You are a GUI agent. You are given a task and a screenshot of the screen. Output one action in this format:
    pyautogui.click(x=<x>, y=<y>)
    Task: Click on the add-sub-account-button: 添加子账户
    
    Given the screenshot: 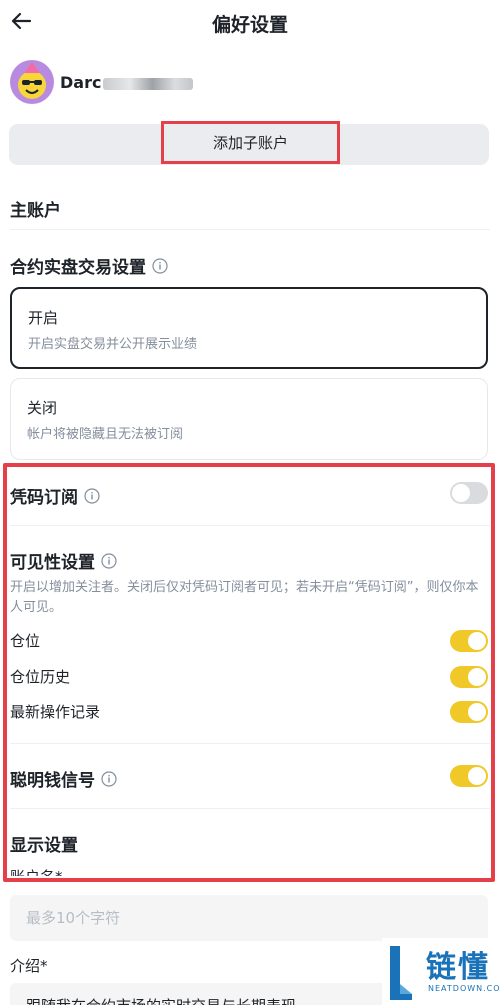 What is the action you would take?
    pyautogui.click(x=250, y=142)
    